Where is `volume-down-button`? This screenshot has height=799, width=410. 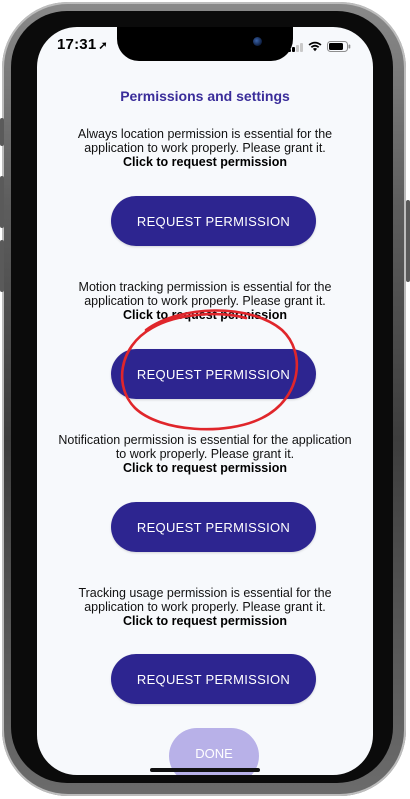
volume-down-button is located at coordinates (2, 266).